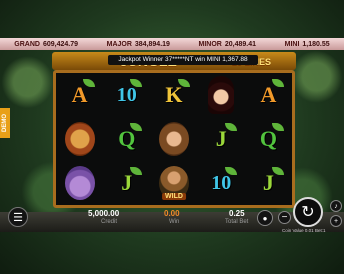  Describe the element at coordinates (240, 44) in the screenshot. I see `jackpot-minor-value: 20,489.41` at that location.